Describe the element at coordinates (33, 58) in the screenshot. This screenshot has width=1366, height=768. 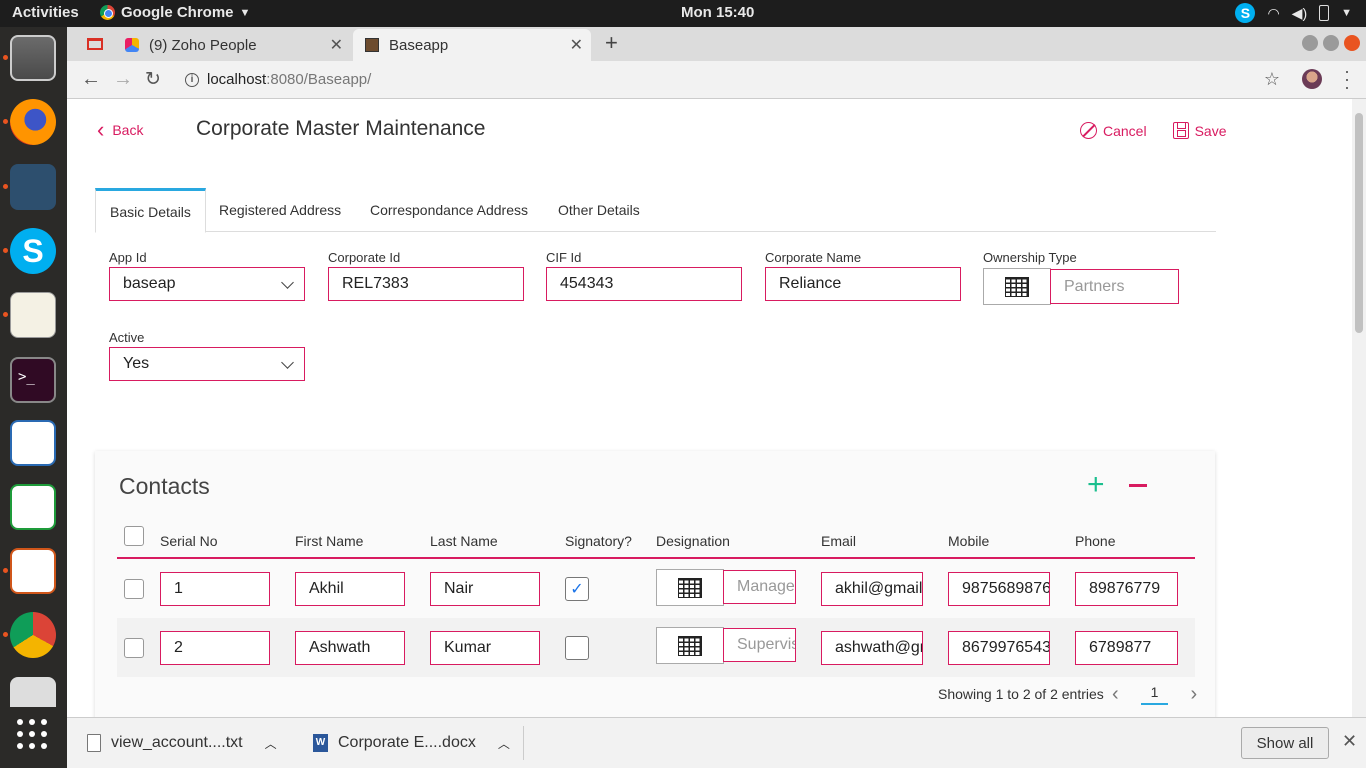
I see `files-icon` at that location.